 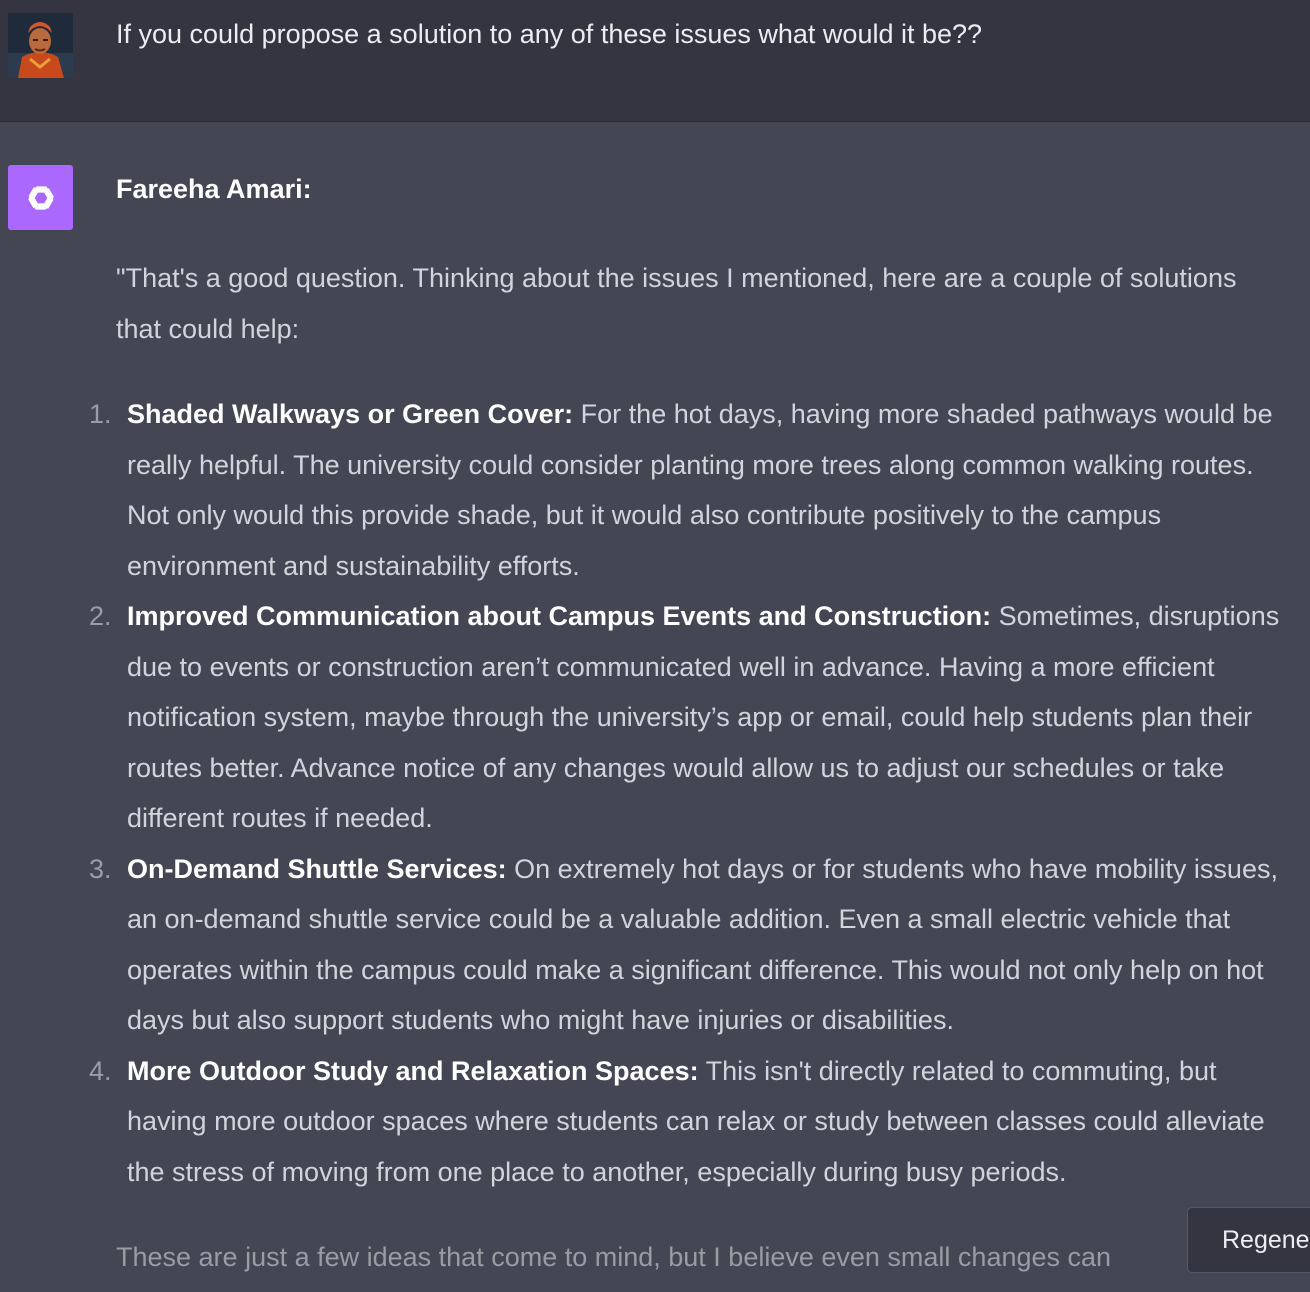 What do you see at coordinates (100, 616) in the screenshot?
I see `list-item-number: 2.` at bounding box center [100, 616].